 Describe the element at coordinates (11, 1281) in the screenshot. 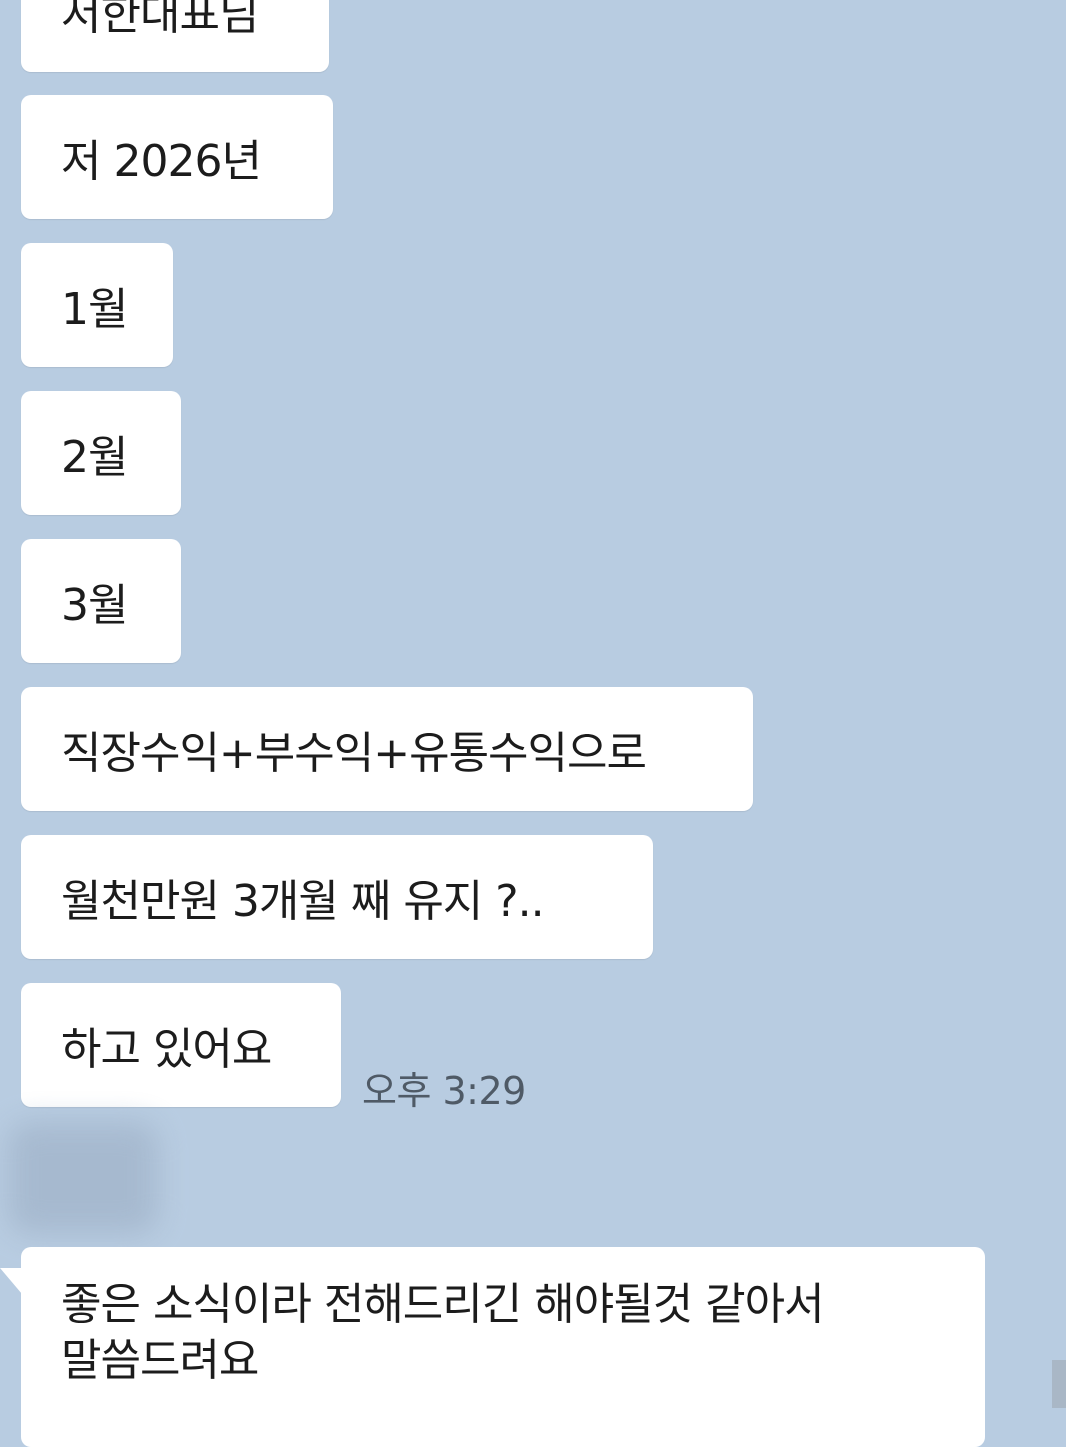

I see `bubble-tail` at that location.